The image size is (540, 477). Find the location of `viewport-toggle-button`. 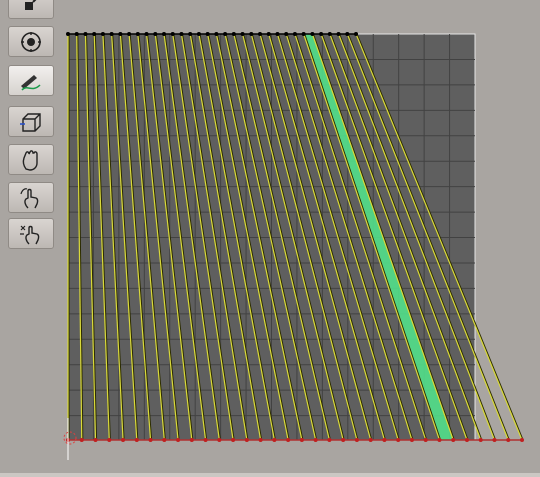

viewport-toggle-button is located at coordinates (31, 9).